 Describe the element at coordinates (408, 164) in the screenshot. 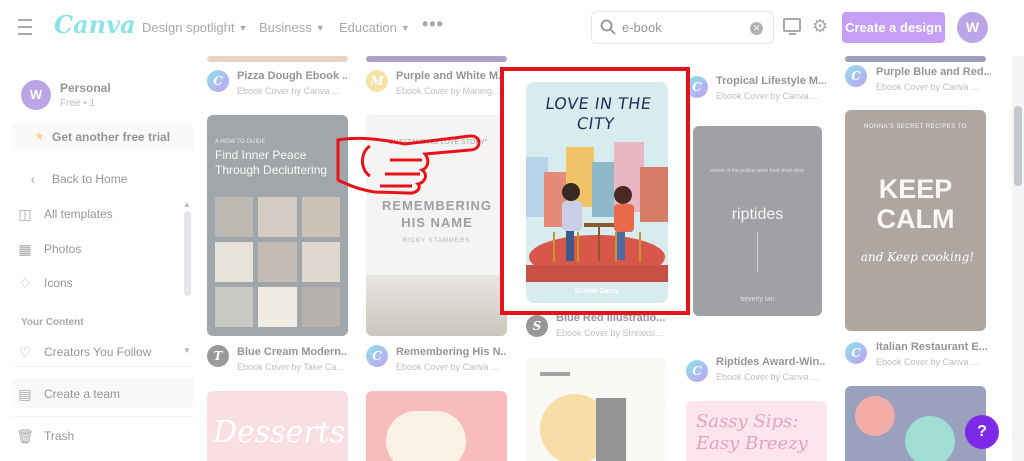

I see `pointing-hand-icon` at that location.